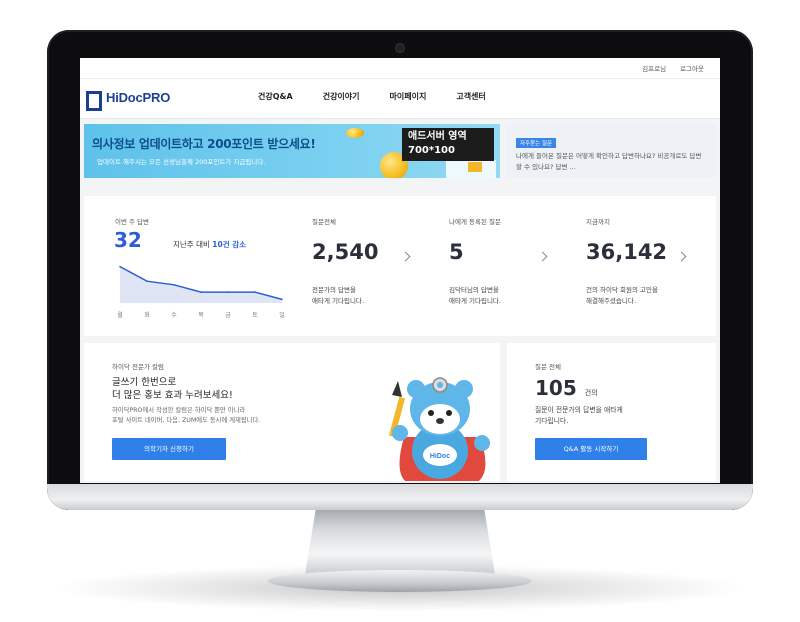 The image size is (800, 622). What do you see at coordinates (341, 96) in the screenshot?
I see `nav-item-health-story: 건강이야기` at bounding box center [341, 96].